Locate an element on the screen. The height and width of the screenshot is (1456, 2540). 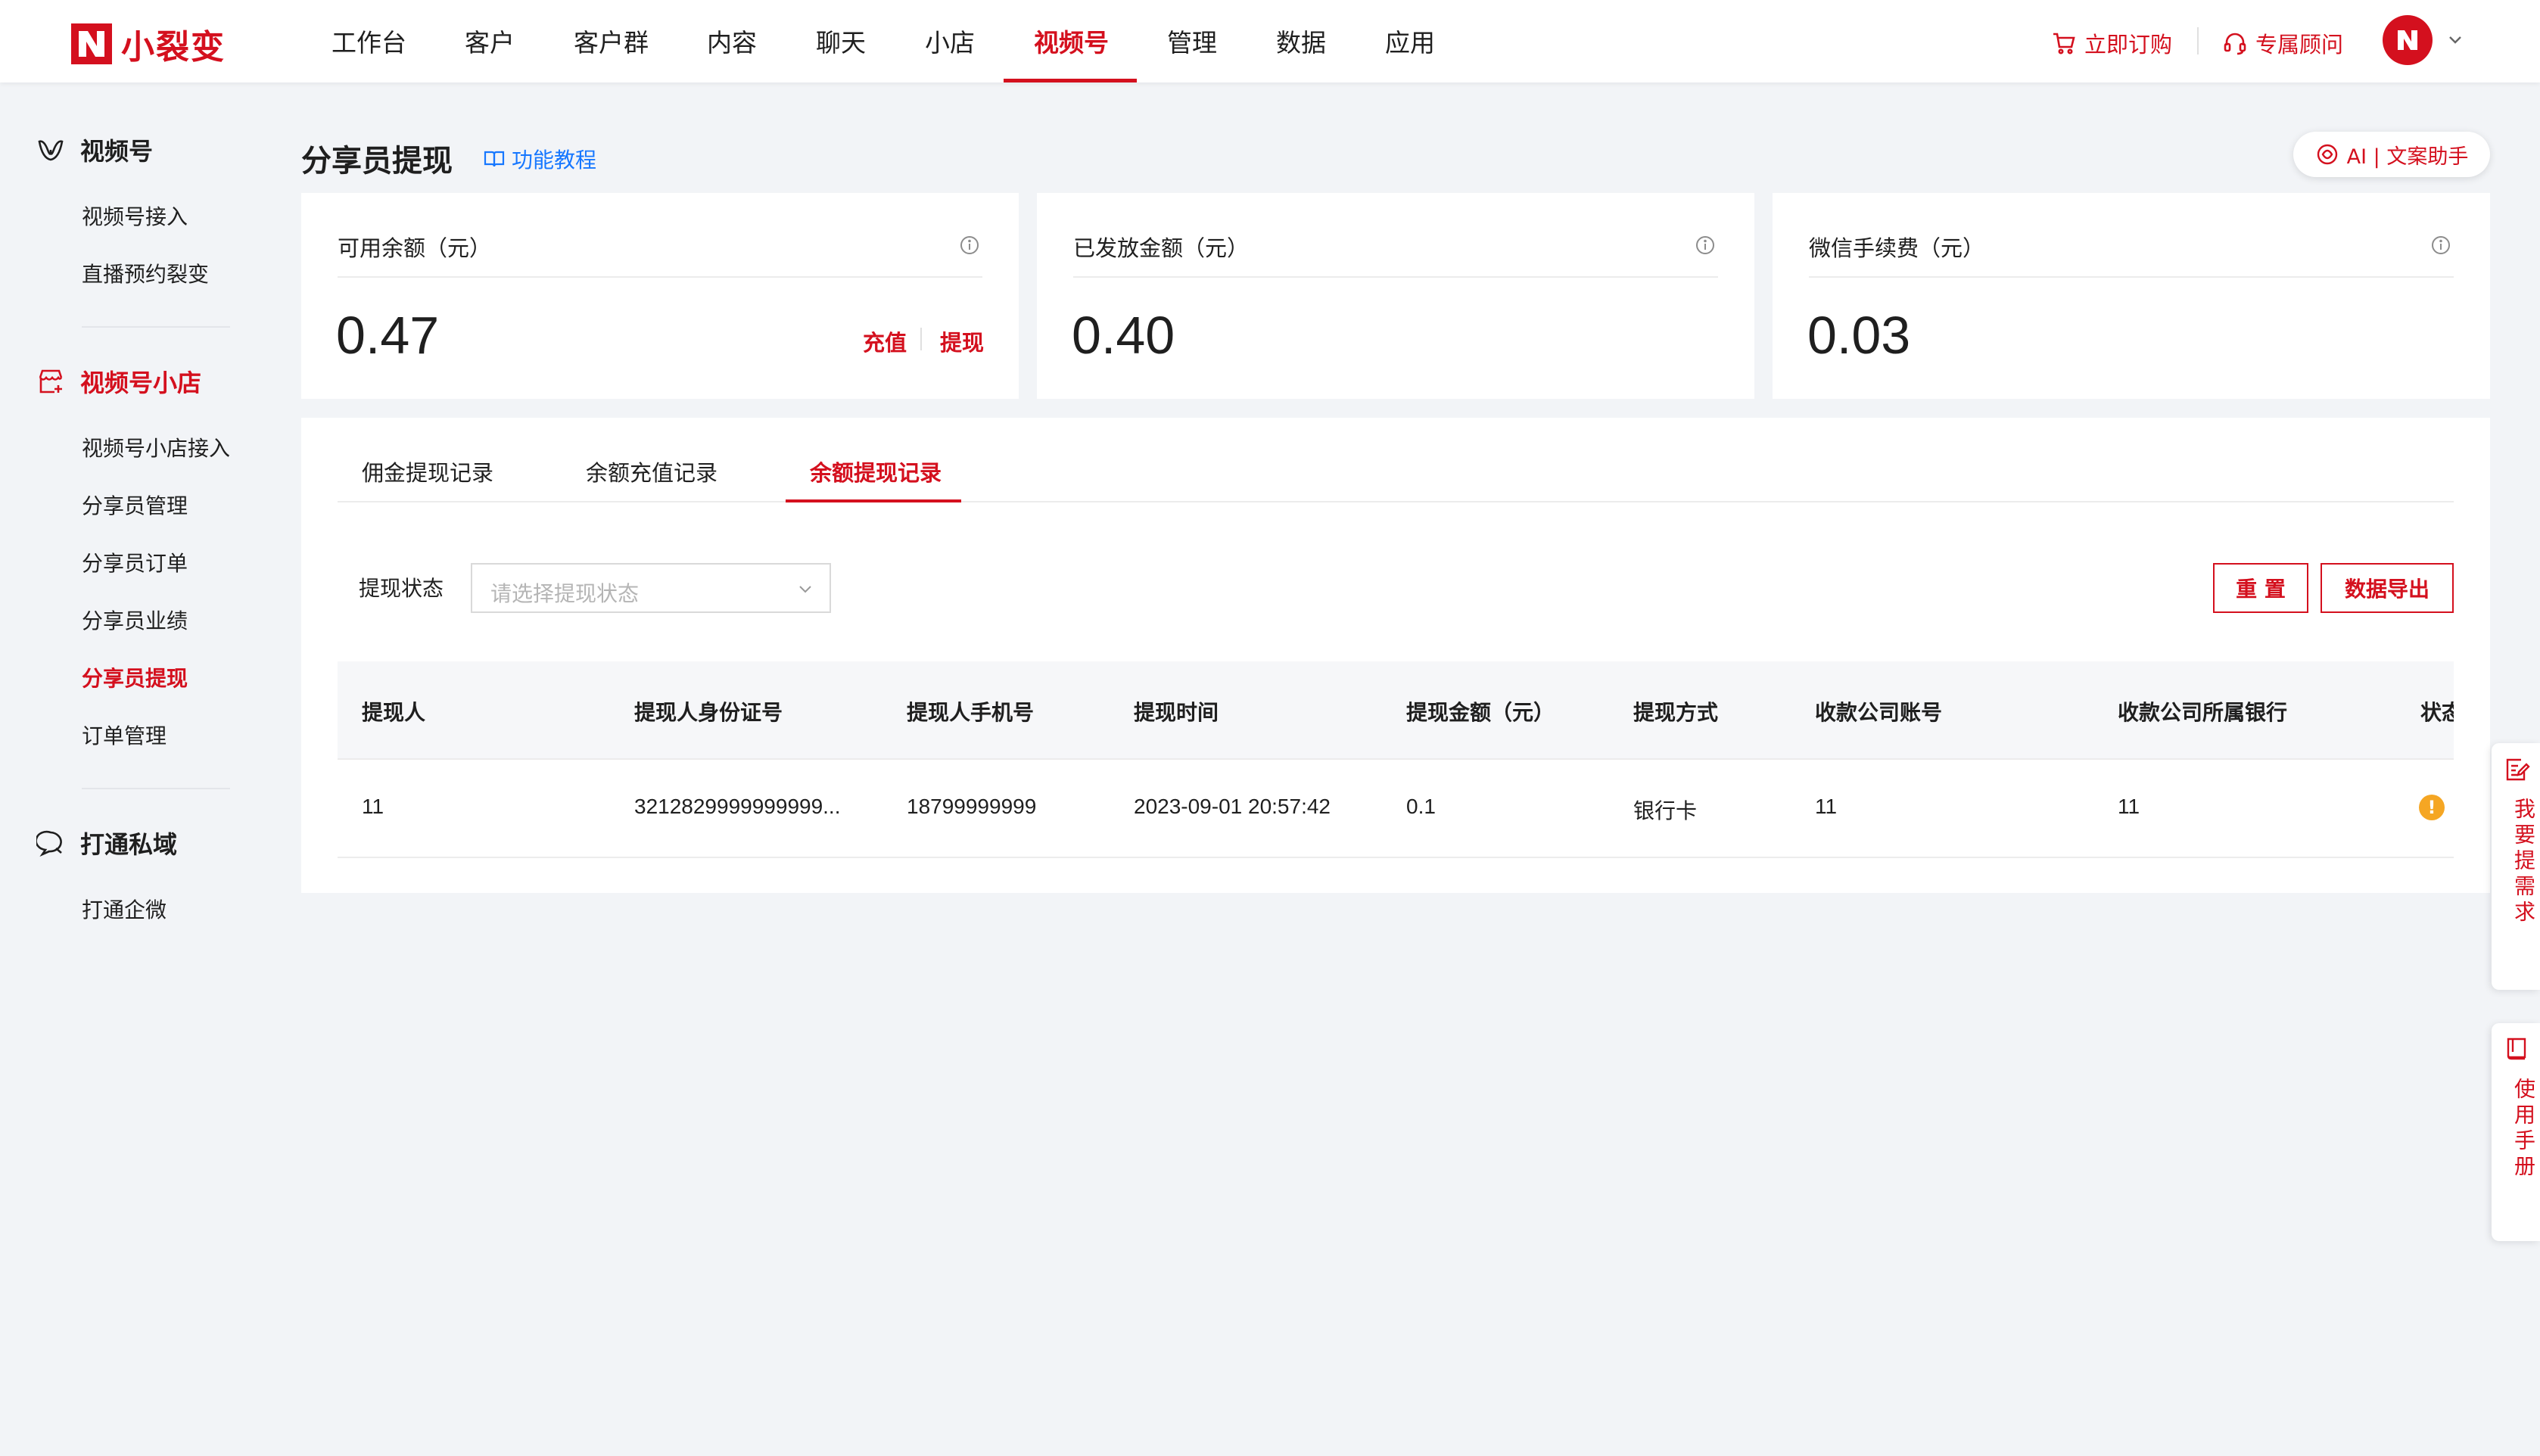
sidebar-item-shop-access: 视频号小店接入 is located at coordinates (156, 447).